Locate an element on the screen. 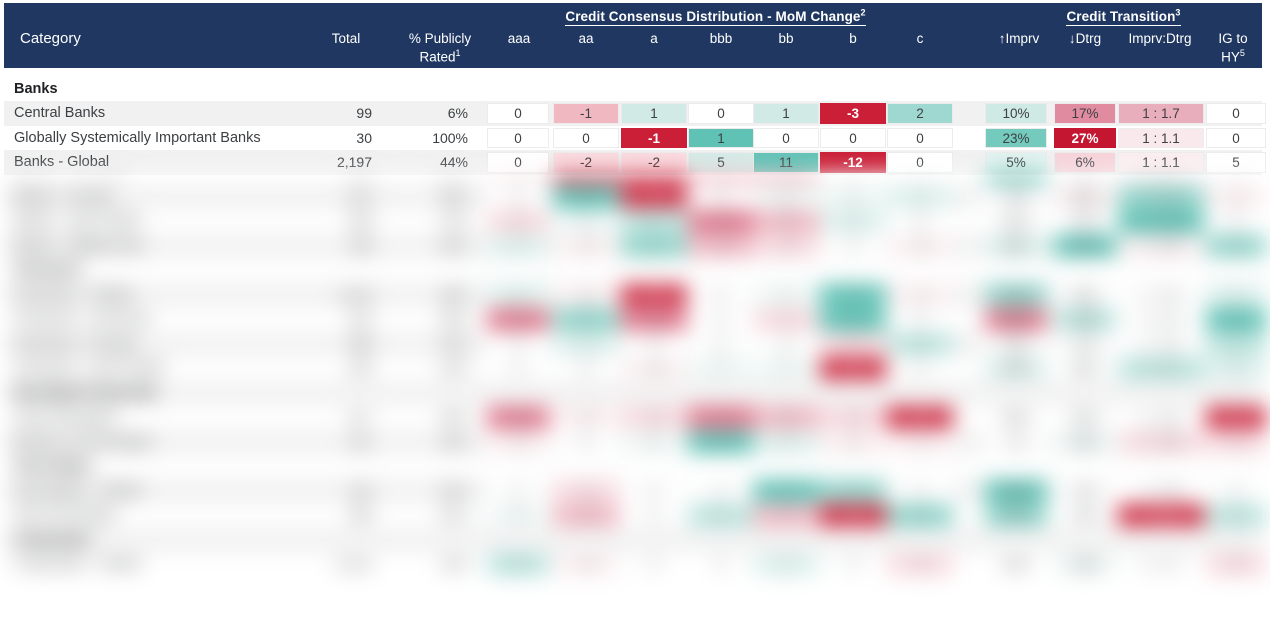  obscured-row-category: Non-Bank Financials is located at coordinates (86, 392).